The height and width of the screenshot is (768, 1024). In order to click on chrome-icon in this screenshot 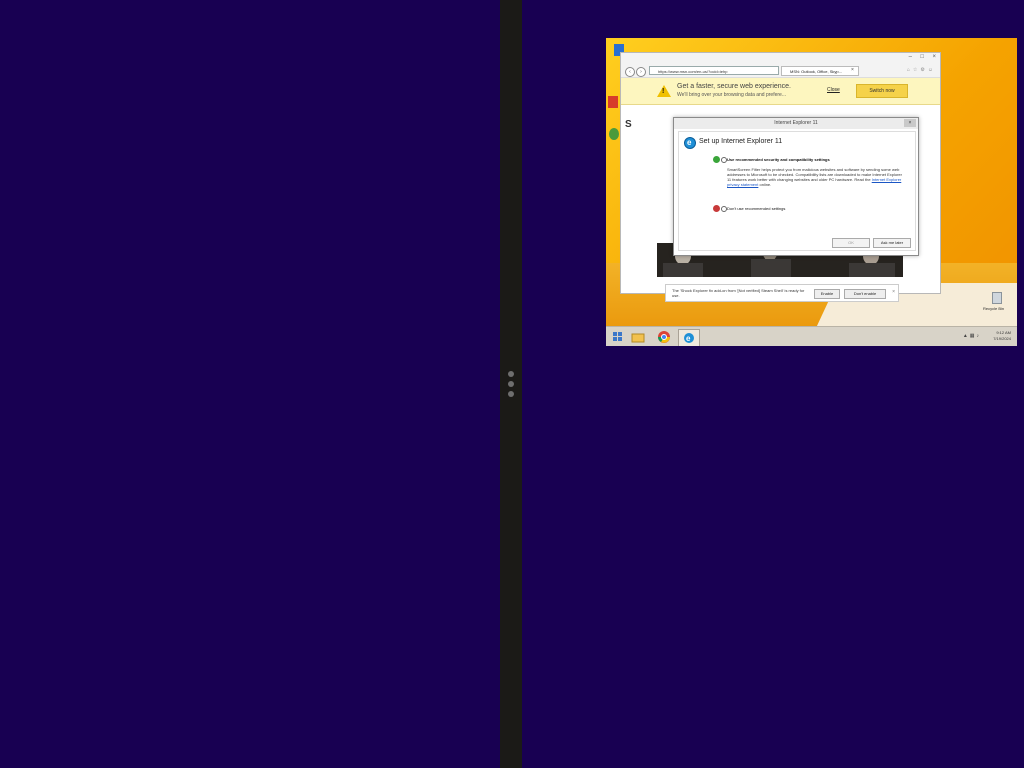, I will do `click(664, 337)`.